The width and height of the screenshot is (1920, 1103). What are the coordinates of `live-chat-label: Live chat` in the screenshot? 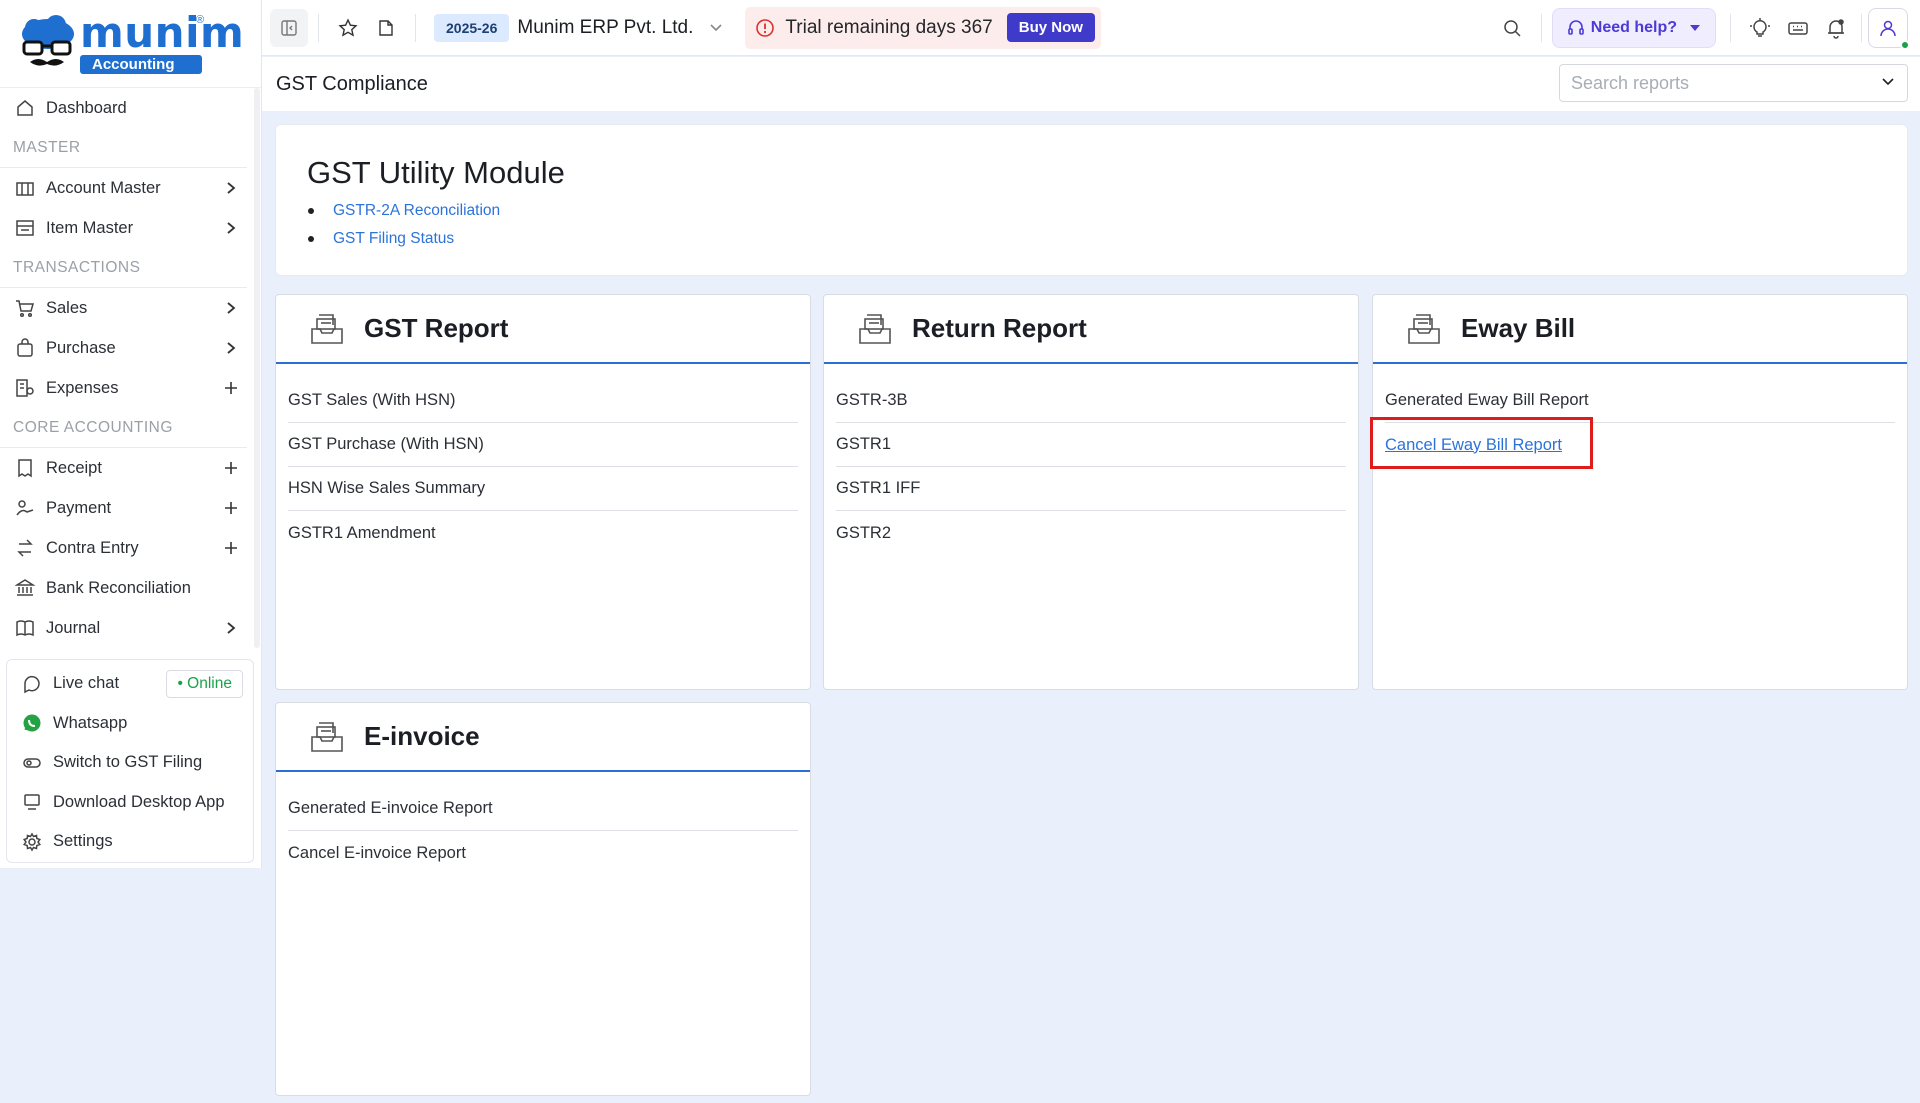 It's located at (86, 683).